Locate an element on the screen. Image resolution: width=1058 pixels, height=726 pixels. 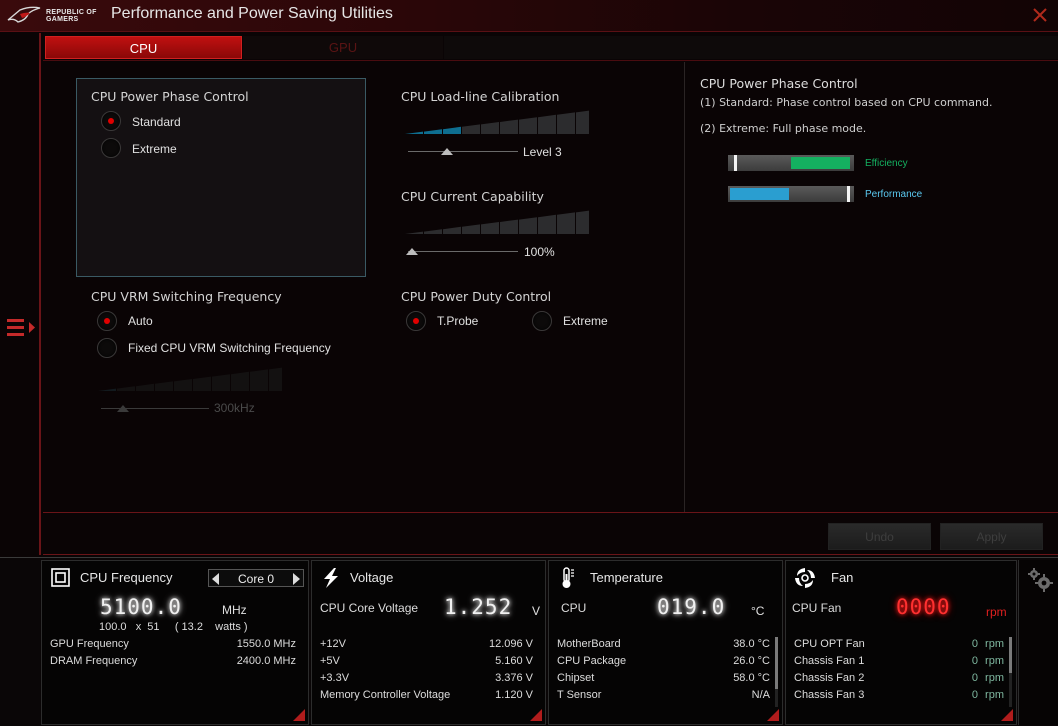
close-button is located at coordinates (1040, 15).